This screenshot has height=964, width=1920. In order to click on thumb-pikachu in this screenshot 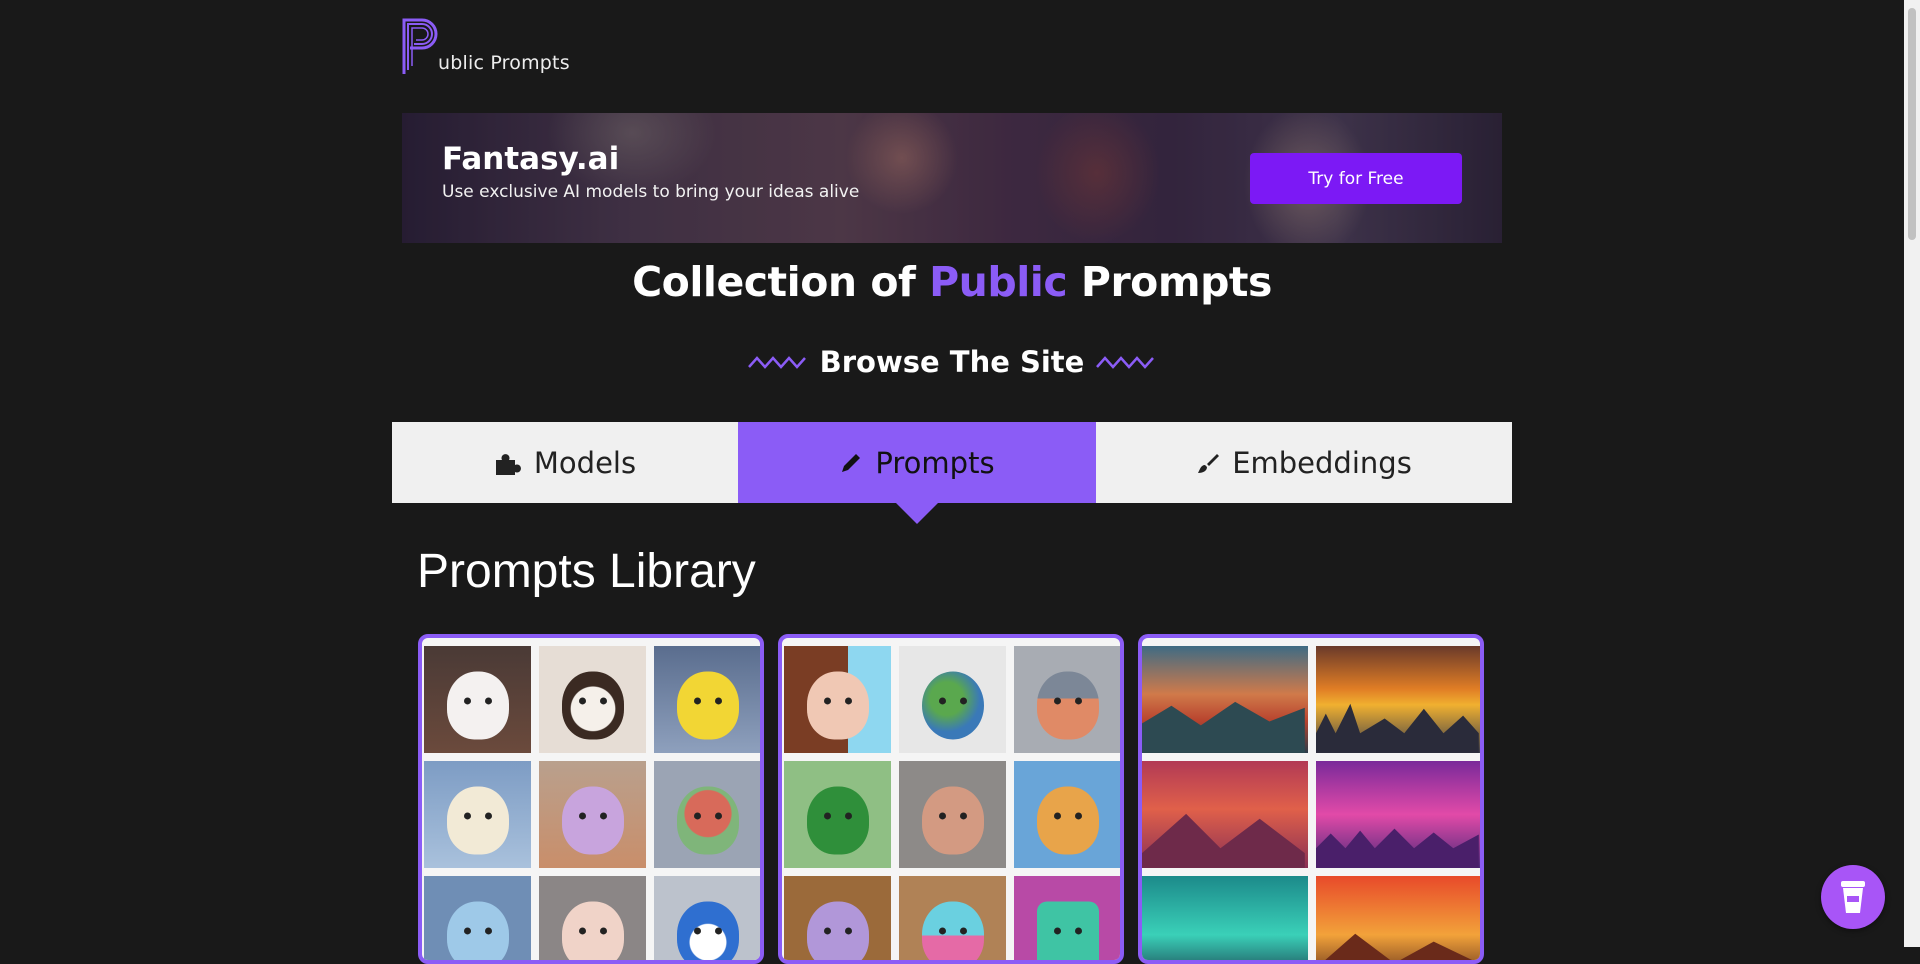, I will do `click(707, 699)`.